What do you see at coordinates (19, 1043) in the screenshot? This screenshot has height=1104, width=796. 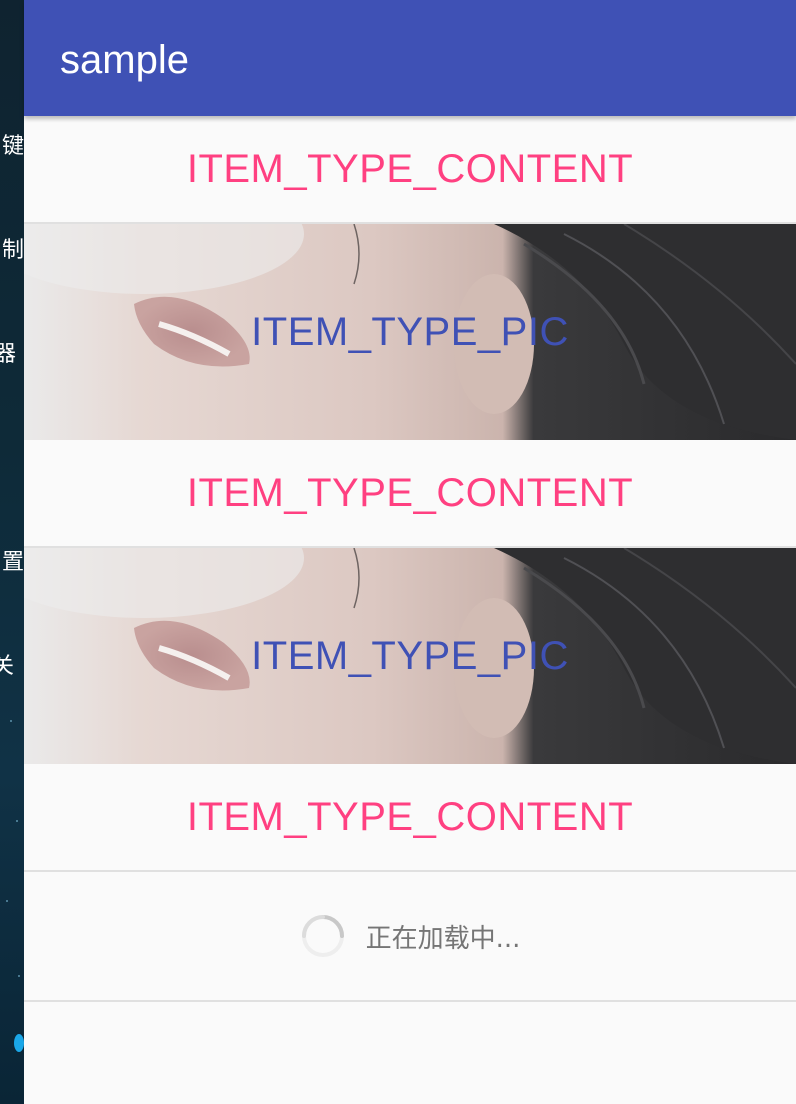 I see `launcher-icon-fragment` at bounding box center [19, 1043].